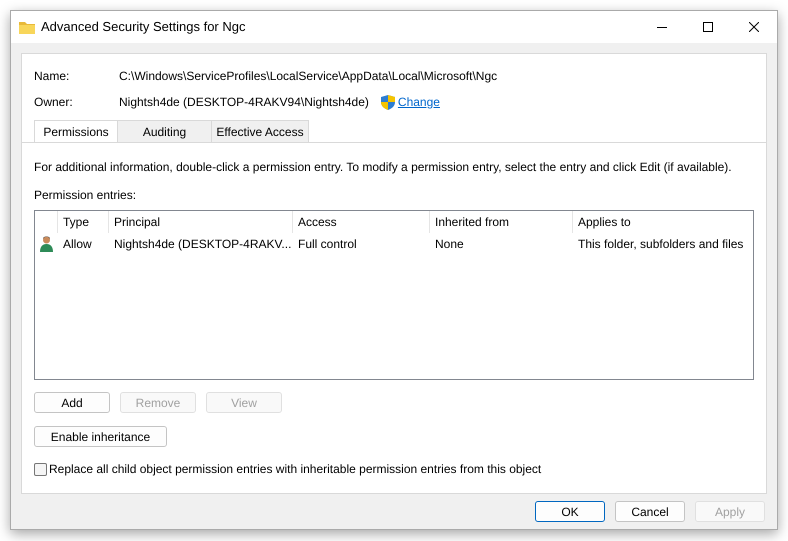 The image size is (788, 541). What do you see at coordinates (54, 102) in the screenshot?
I see `field-label: Owner:` at bounding box center [54, 102].